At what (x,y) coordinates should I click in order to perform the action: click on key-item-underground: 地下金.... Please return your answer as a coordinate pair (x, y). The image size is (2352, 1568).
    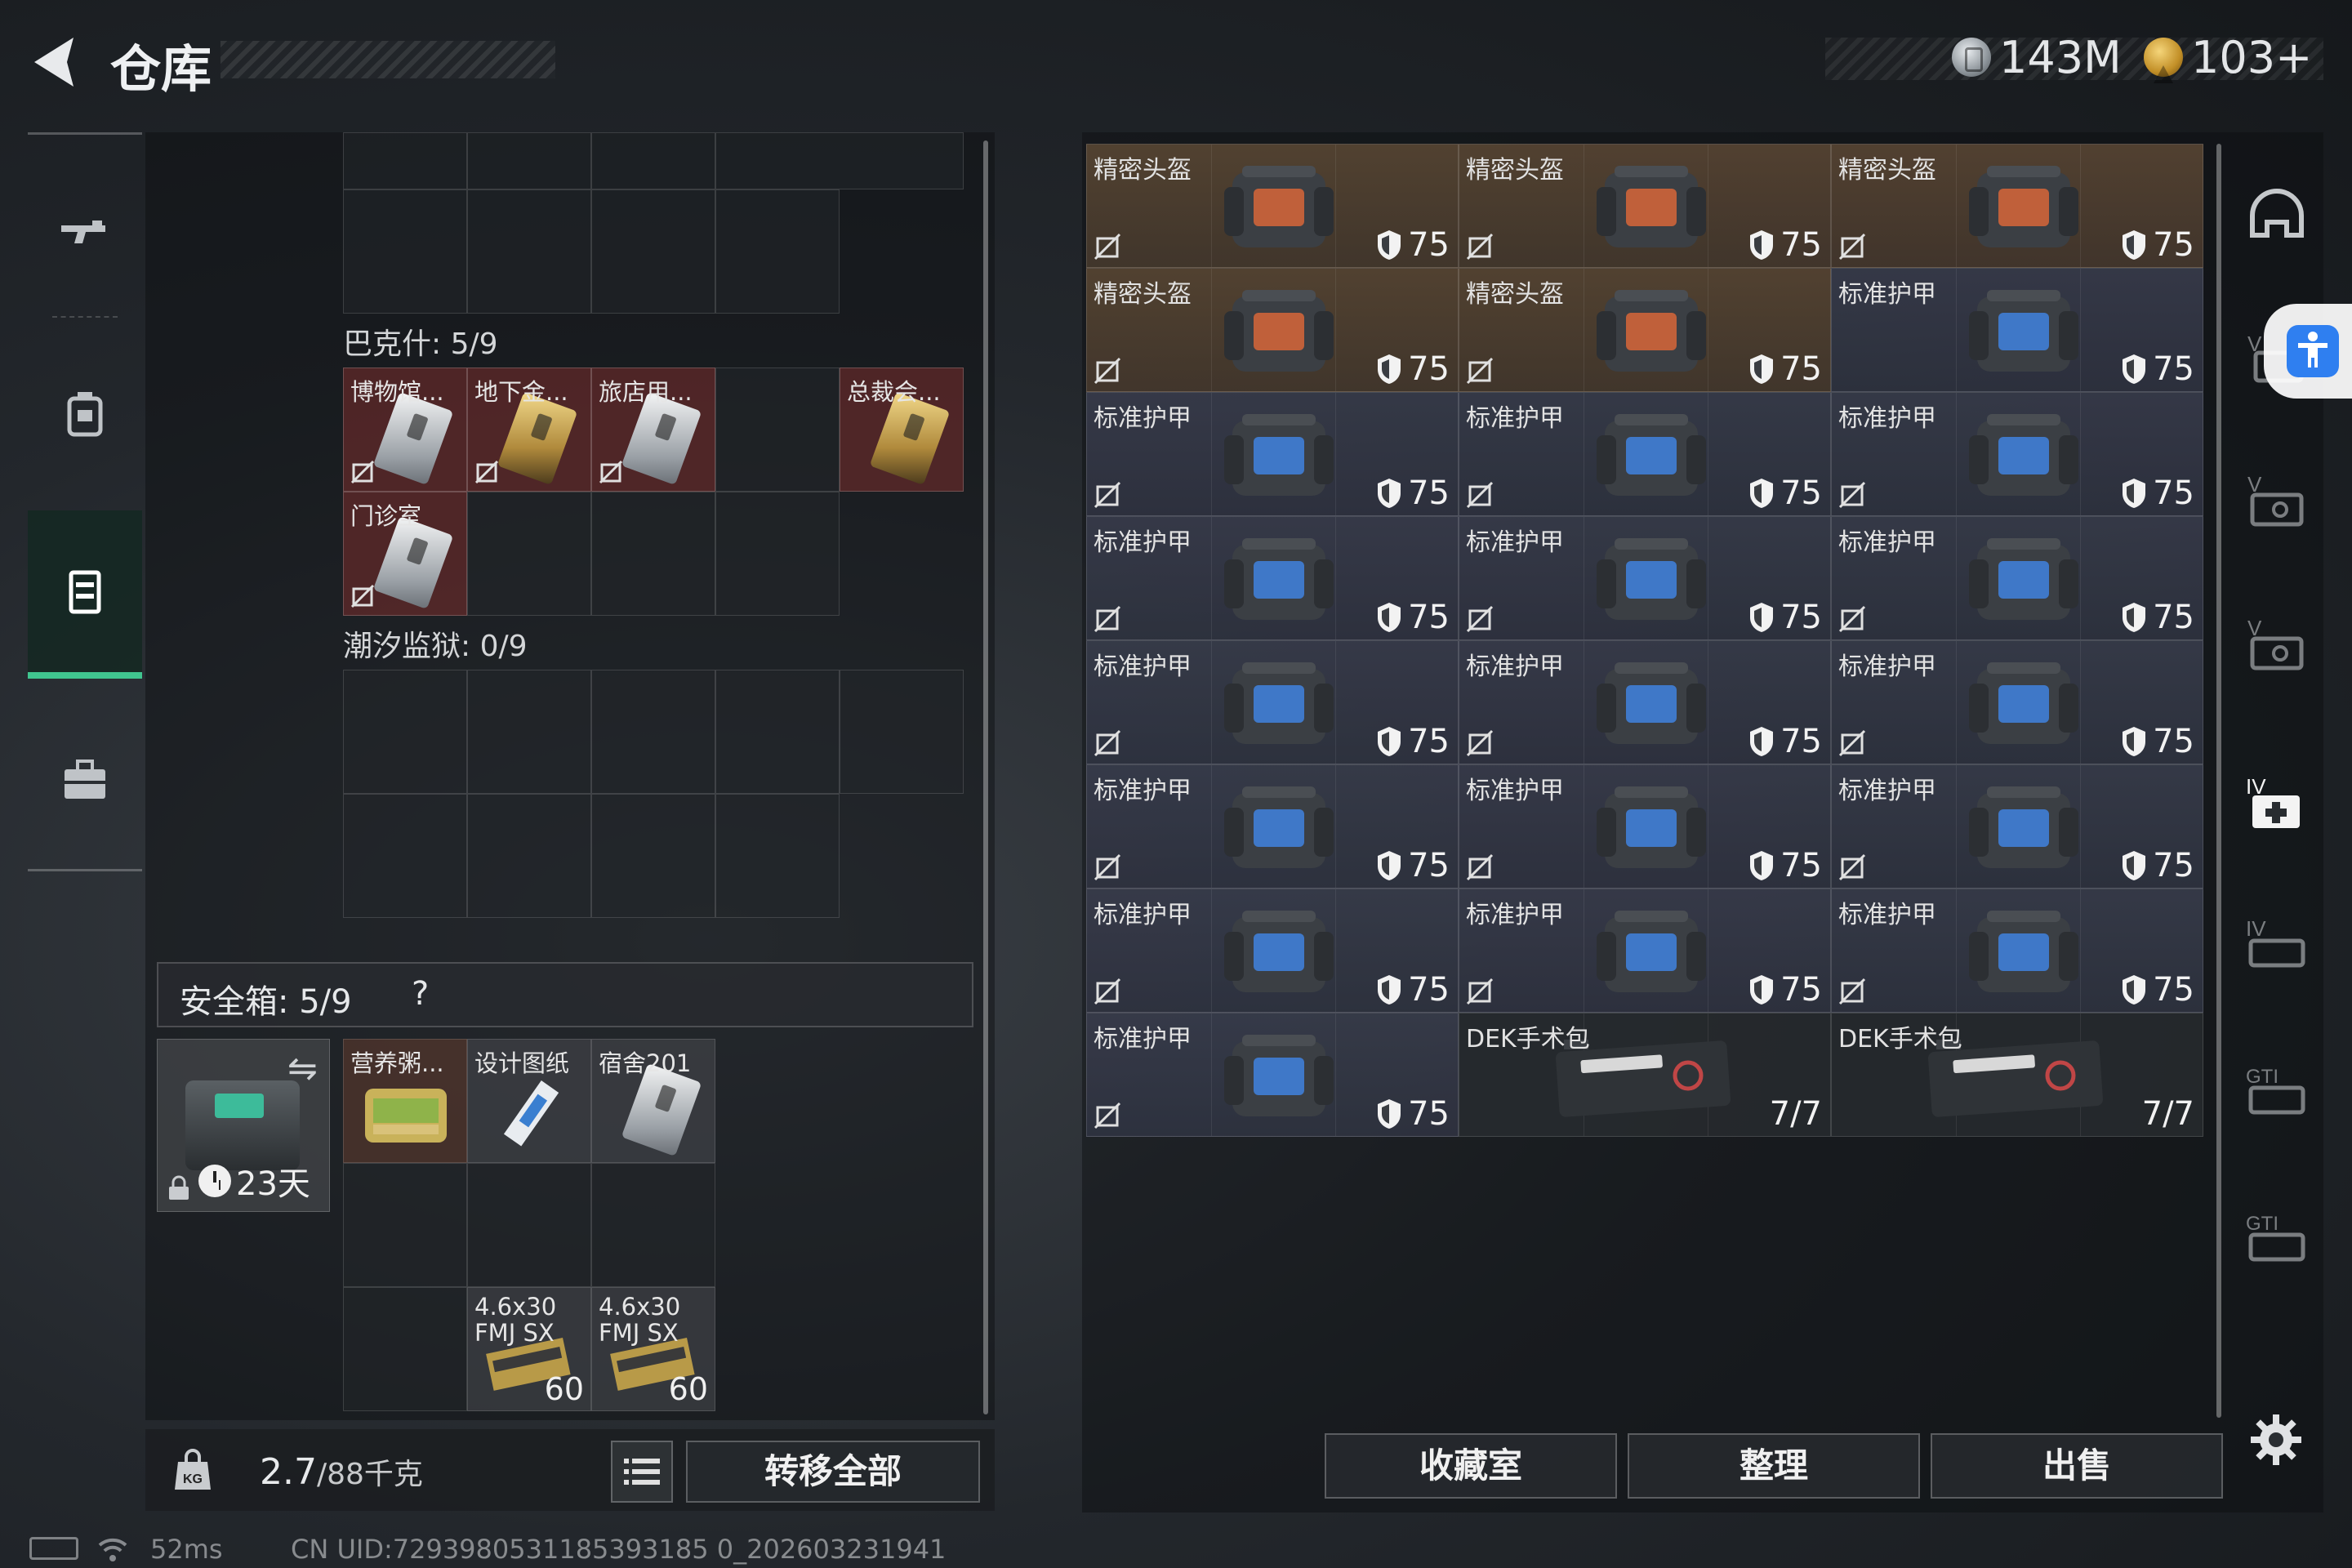
    Looking at the image, I should click on (529, 430).